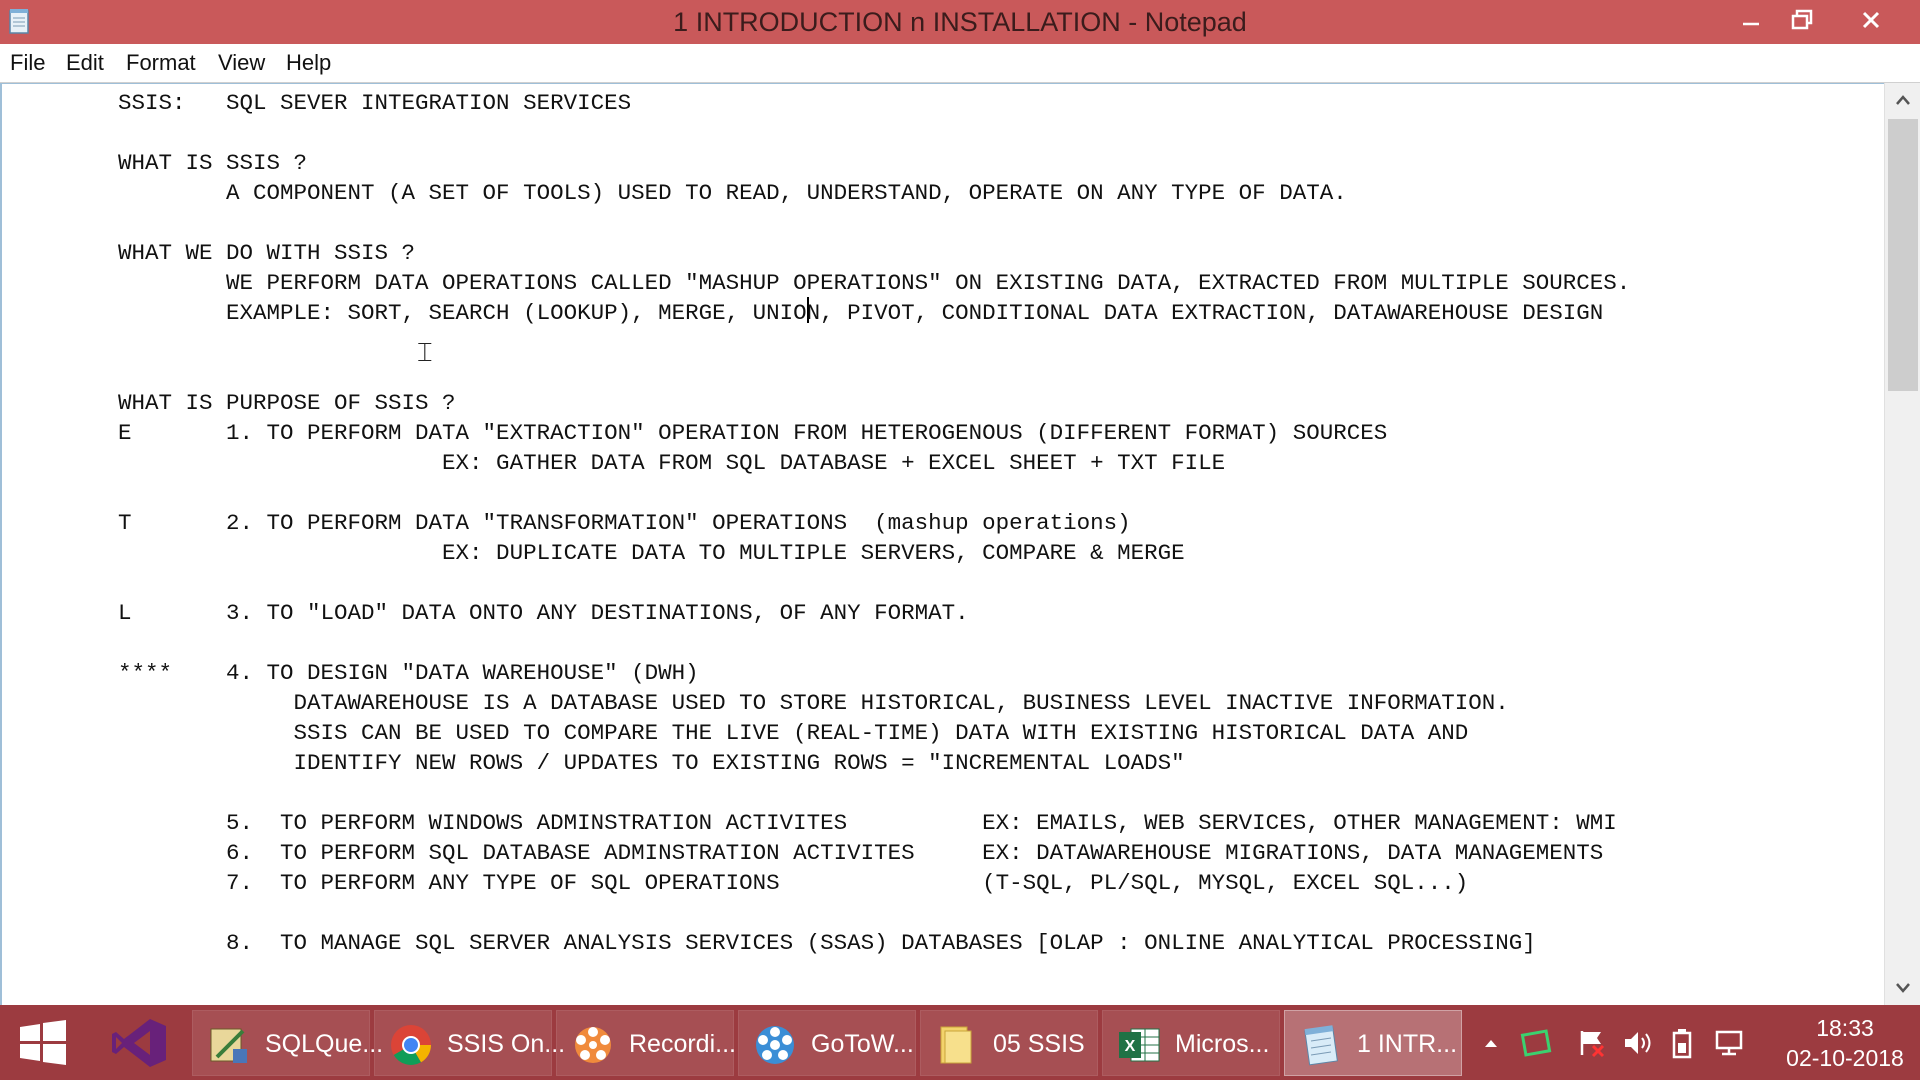 The width and height of the screenshot is (1920, 1080). Describe the element at coordinates (161, 63) in the screenshot. I see `menu-format: Format` at that location.